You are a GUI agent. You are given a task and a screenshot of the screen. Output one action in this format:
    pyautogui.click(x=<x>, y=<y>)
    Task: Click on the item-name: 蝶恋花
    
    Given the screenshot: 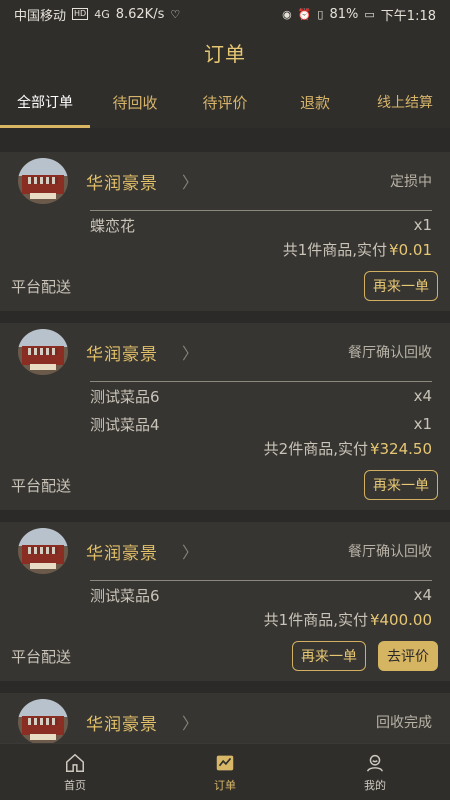 What is the action you would take?
    pyautogui.click(x=113, y=225)
    